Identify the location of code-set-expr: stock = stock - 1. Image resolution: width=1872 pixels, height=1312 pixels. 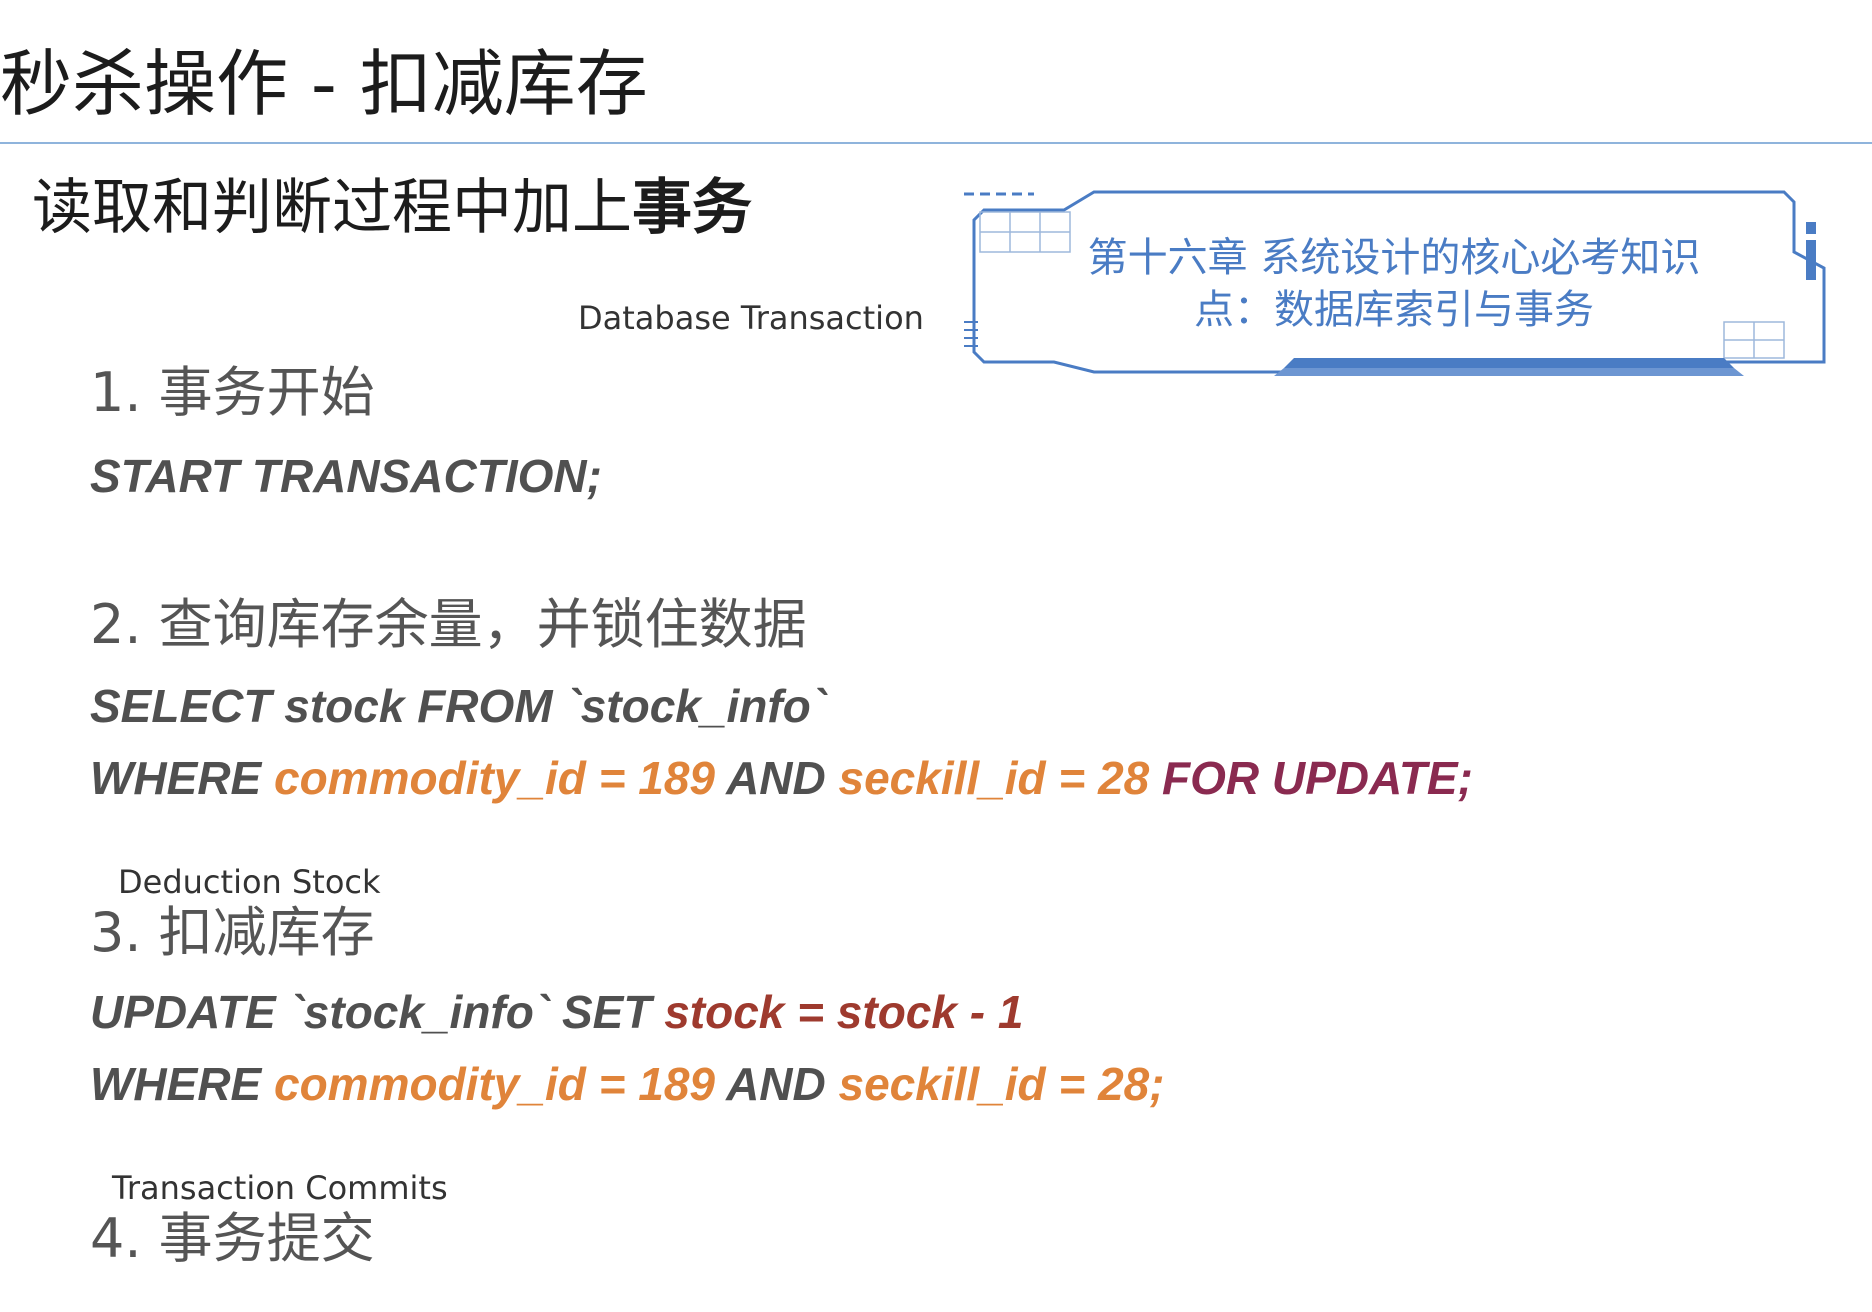
(844, 1012).